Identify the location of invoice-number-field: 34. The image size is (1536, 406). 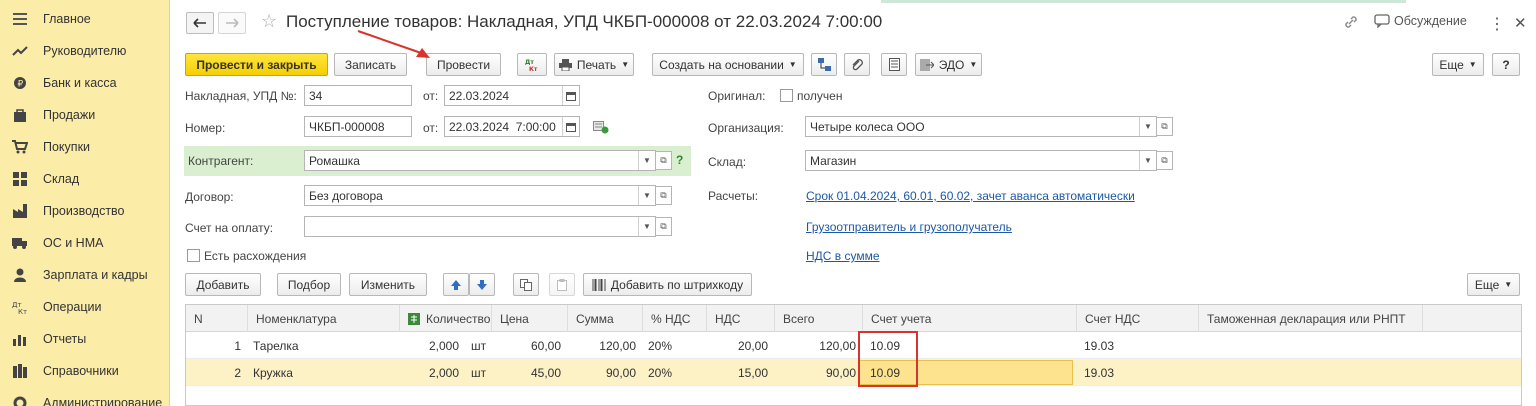
(358, 95).